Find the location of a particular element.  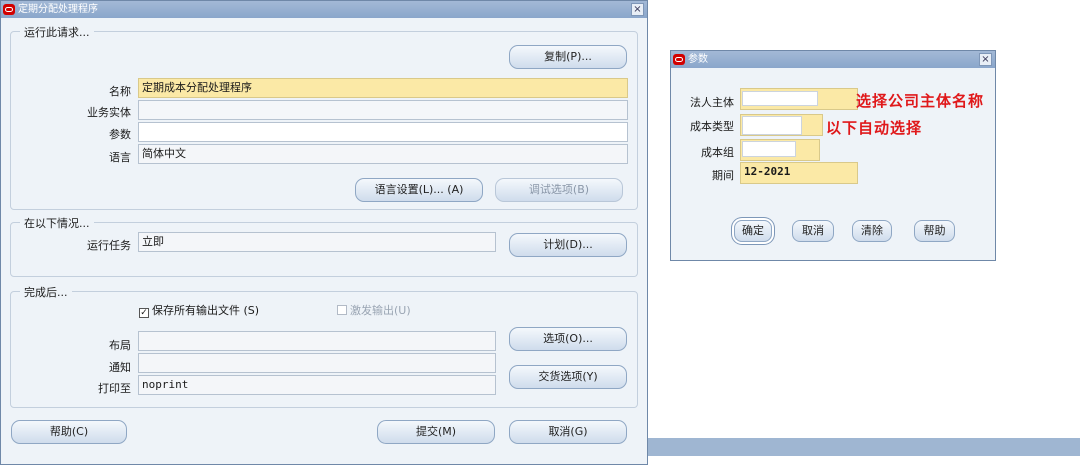

entity-value-mask is located at coordinates (780, 98).